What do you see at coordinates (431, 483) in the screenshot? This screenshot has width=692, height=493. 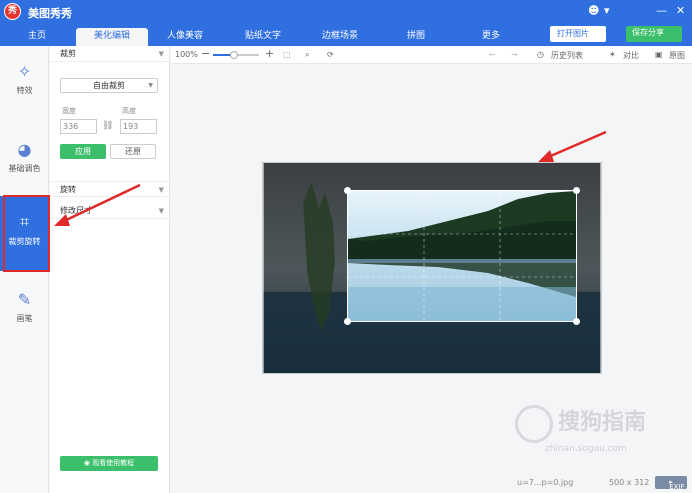 I see `status-bar: u=7...p=0.jpg 500 x 312 EXIF ▸` at bounding box center [431, 483].